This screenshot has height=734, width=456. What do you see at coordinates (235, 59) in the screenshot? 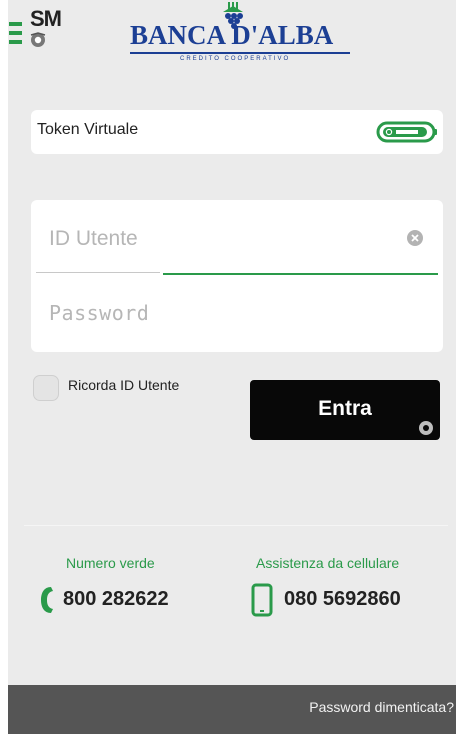
I see `bank-tagline: CREDITO COOPERATIVO` at bounding box center [235, 59].